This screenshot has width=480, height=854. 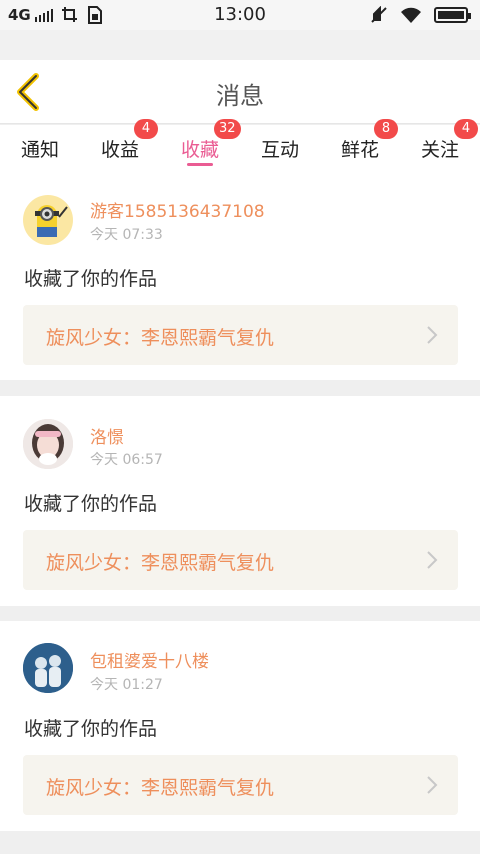 I want to click on girl-photo-avatar, so click(x=48, y=444).